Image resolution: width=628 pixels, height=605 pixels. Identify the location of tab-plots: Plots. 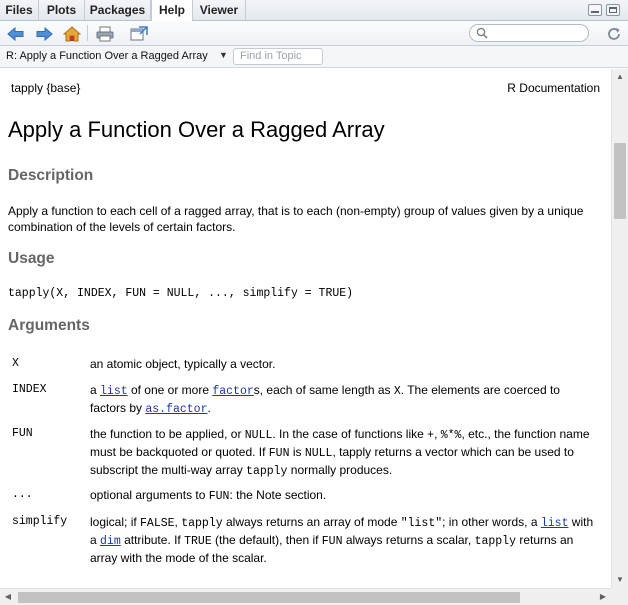
(62, 10).